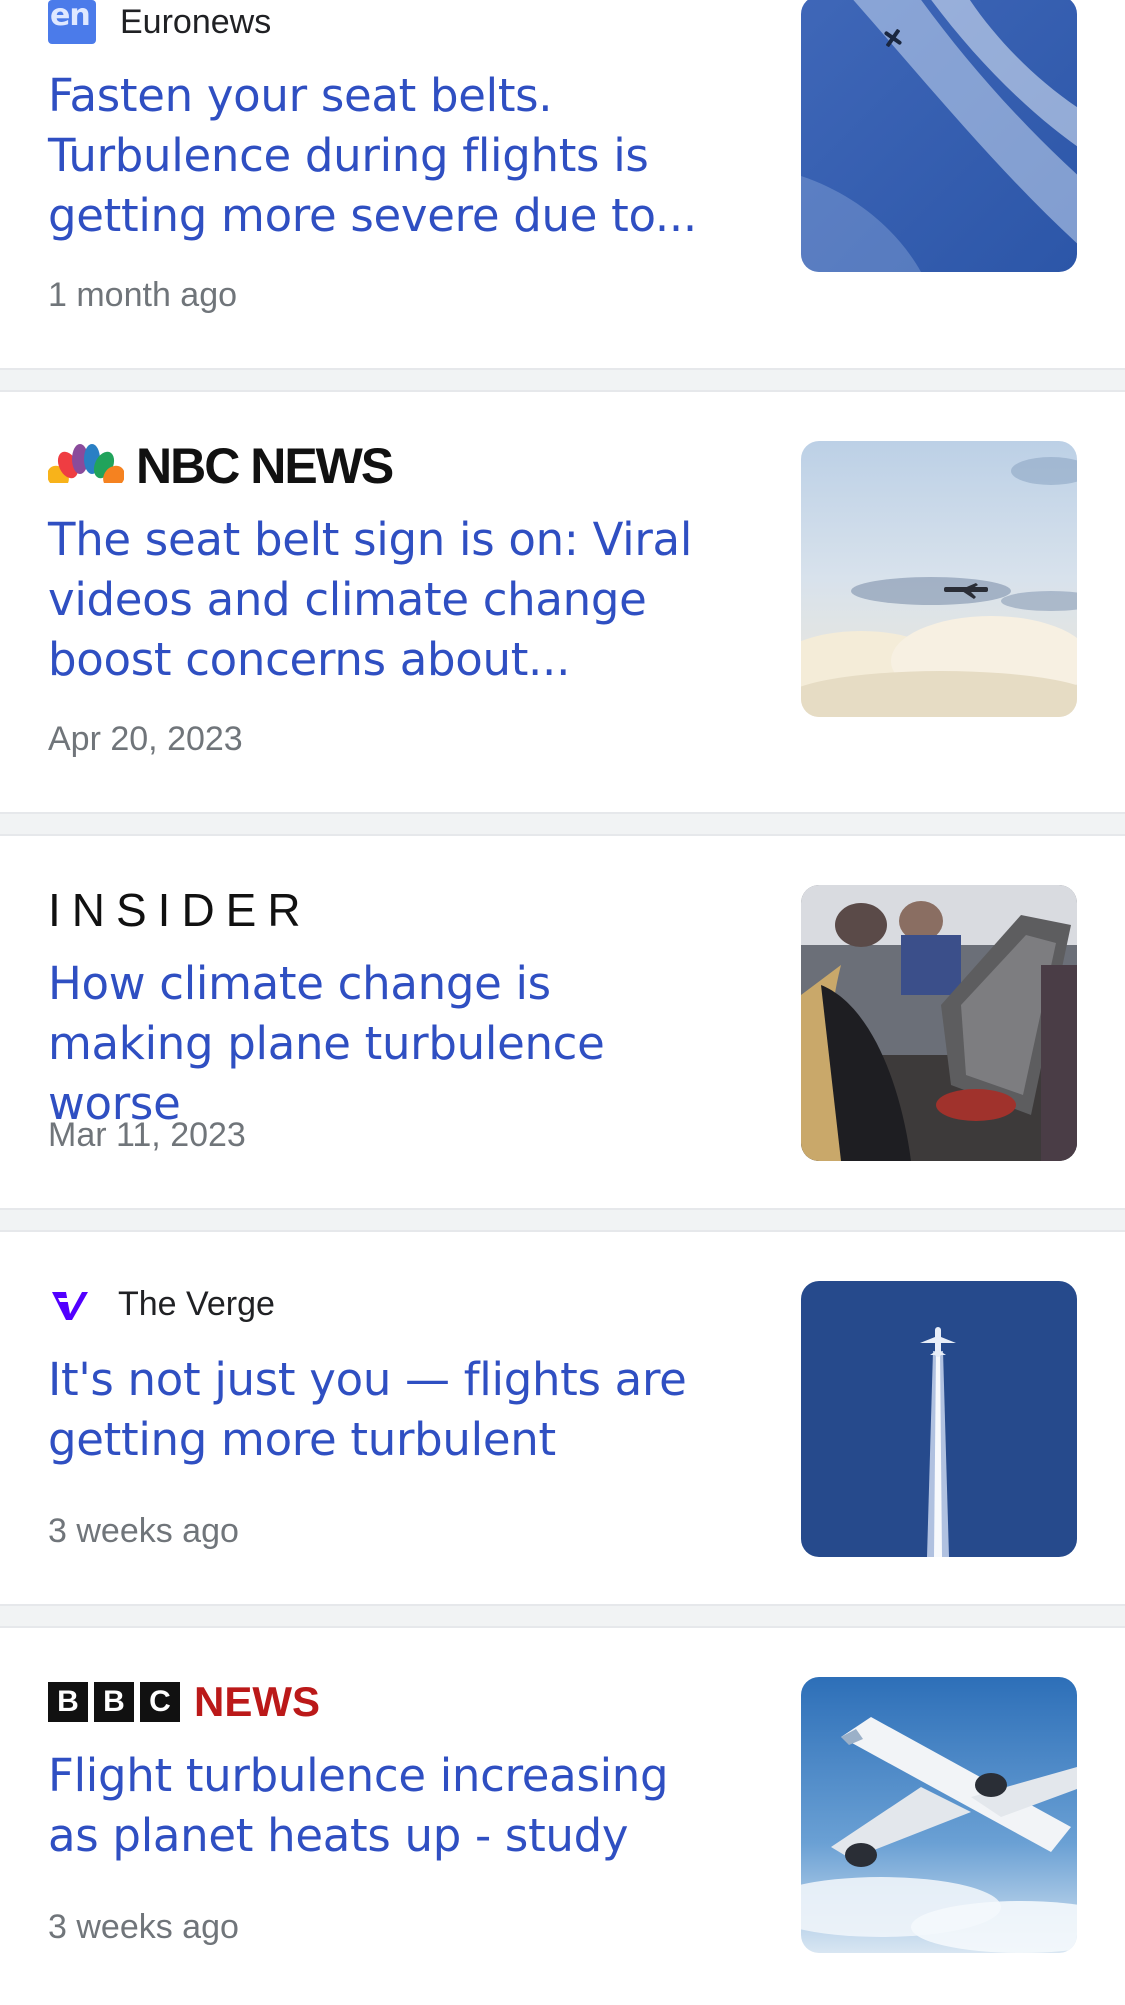  I want to click on plane-over-clouds-image, so click(939, 579).